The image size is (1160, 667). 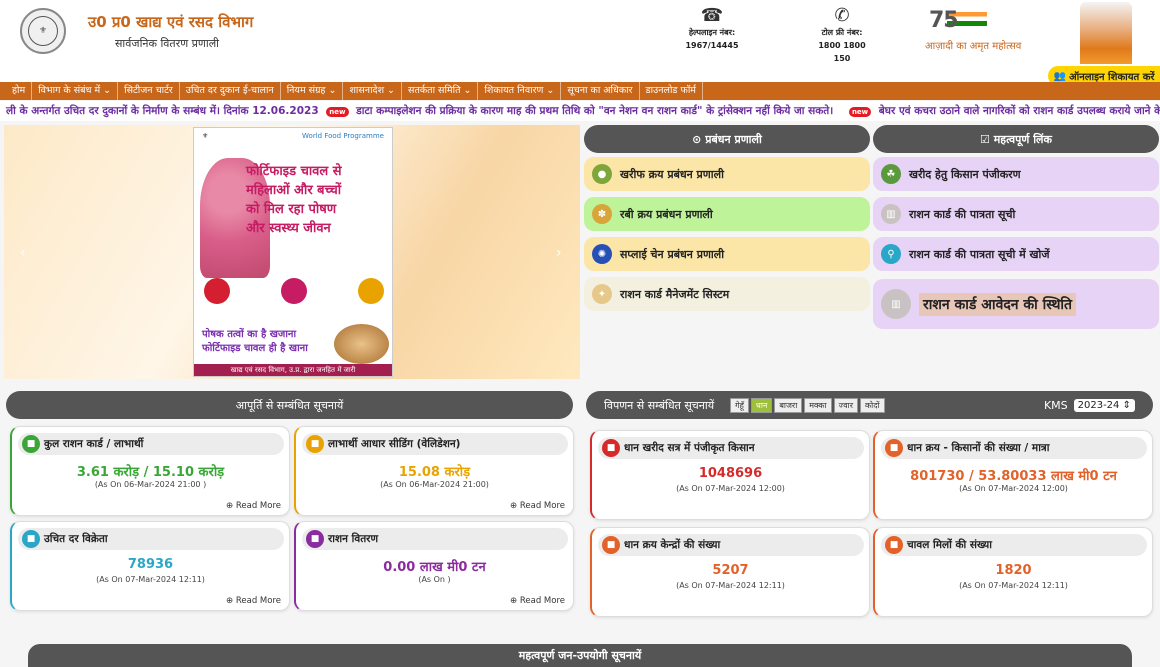 What do you see at coordinates (520, 91) in the screenshot?
I see `nav-item: शिकायत निवारण ⌄` at bounding box center [520, 91].